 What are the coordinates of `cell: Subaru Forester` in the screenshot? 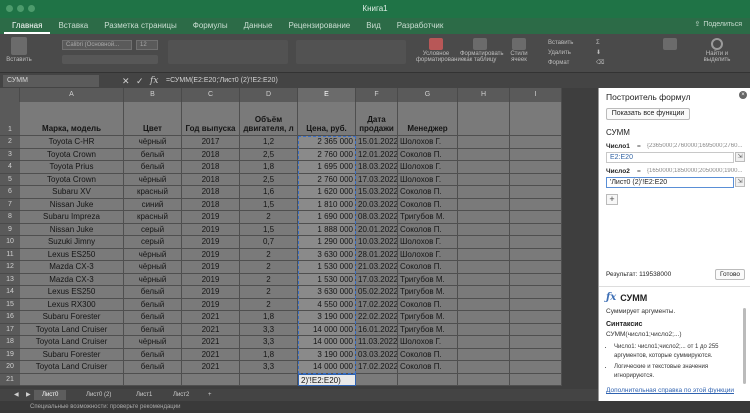 It's located at (72, 354).